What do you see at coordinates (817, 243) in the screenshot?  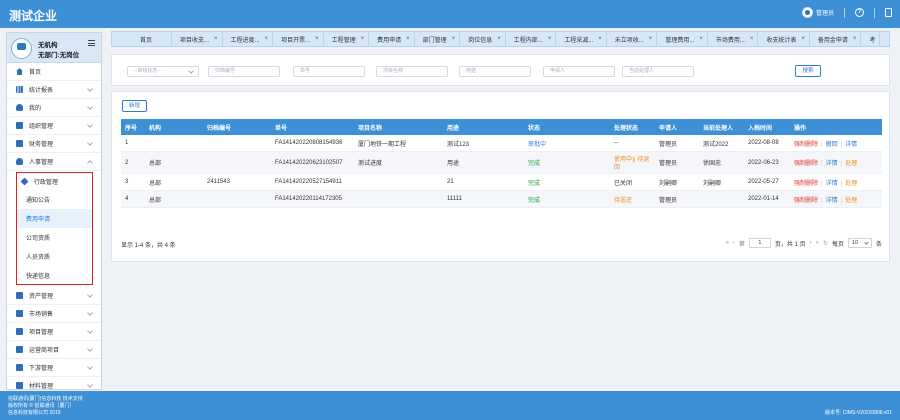 I see `last-page-icon: »` at bounding box center [817, 243].